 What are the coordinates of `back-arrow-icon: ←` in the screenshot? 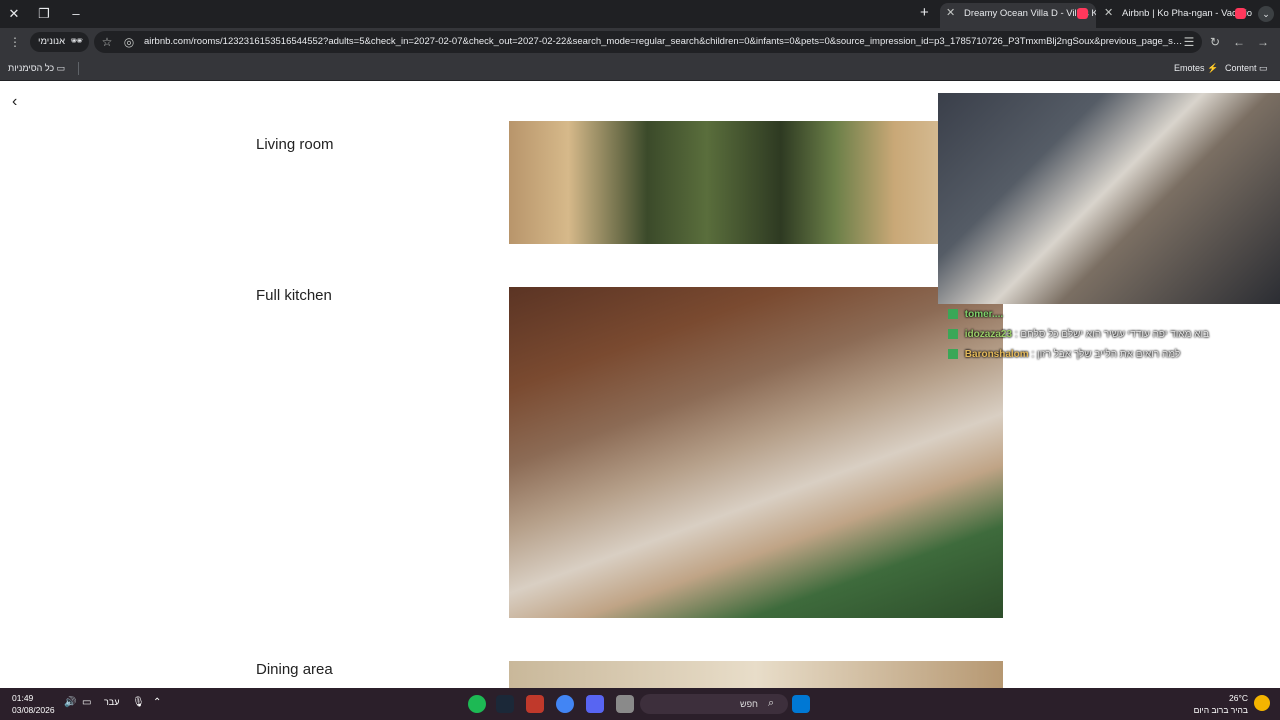 It's located at (1239, 42).